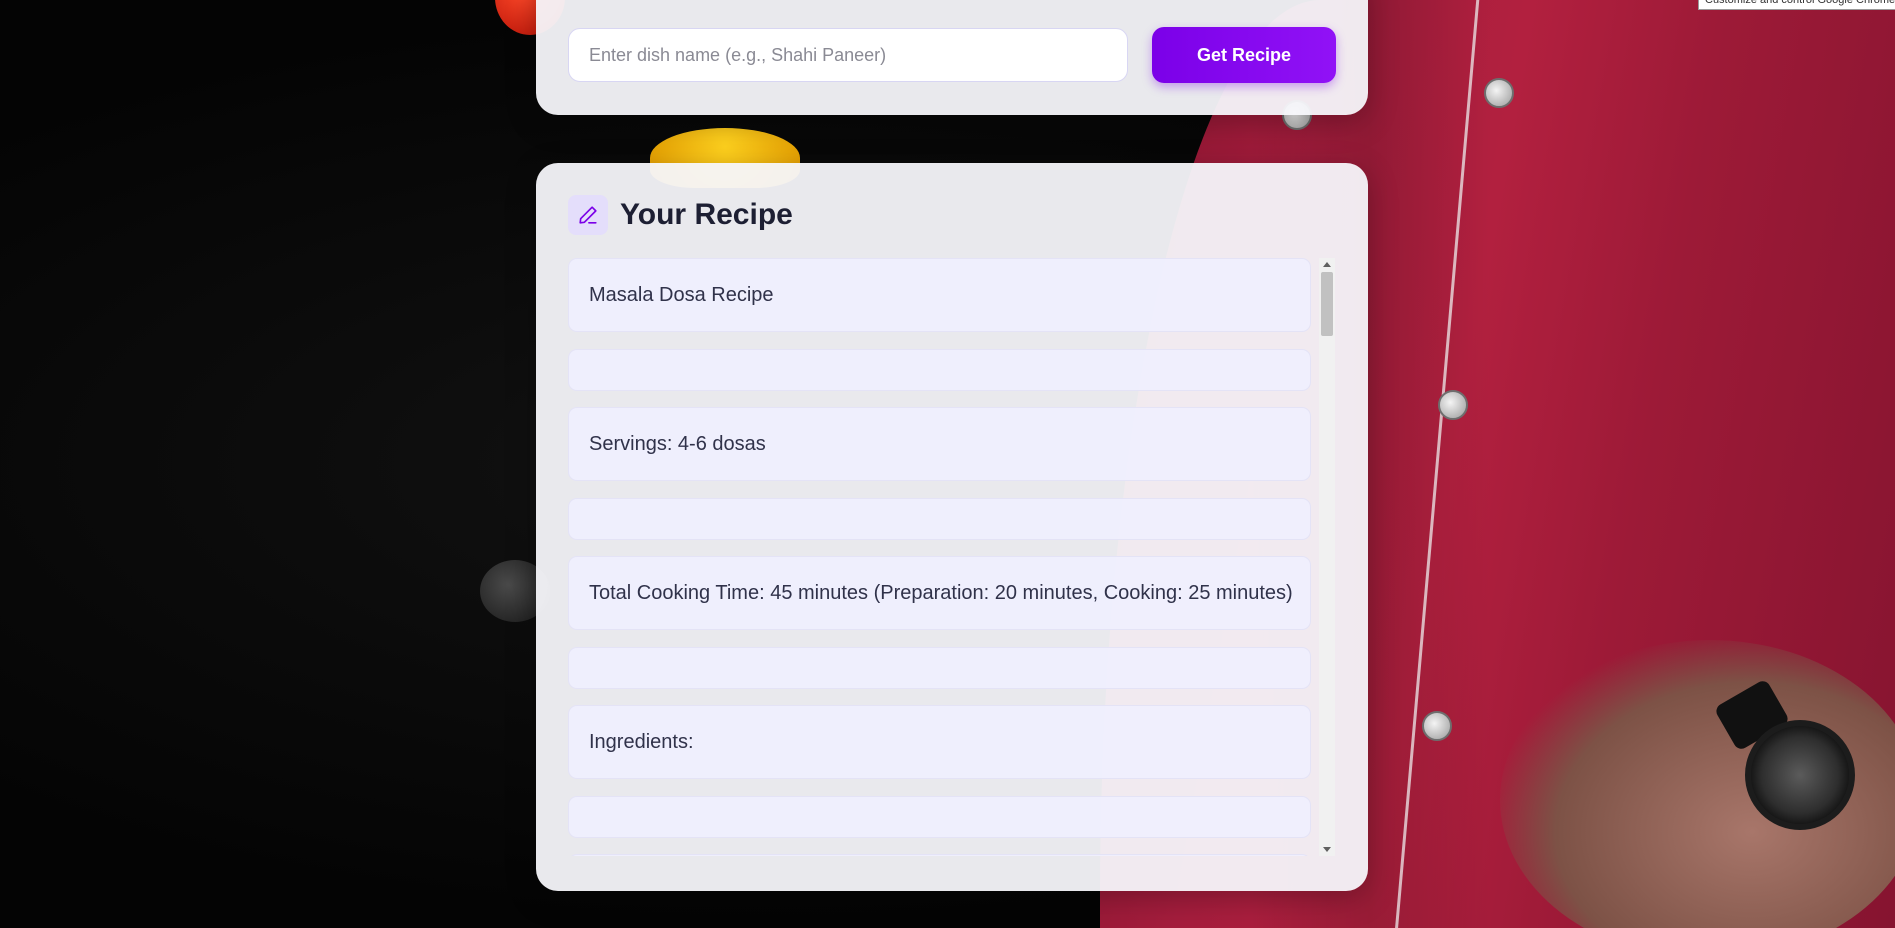  What do you see at coordinates (1327, 304) in the screenshot?
I see `scroll-thumb` at bounding box center [1327, 304].